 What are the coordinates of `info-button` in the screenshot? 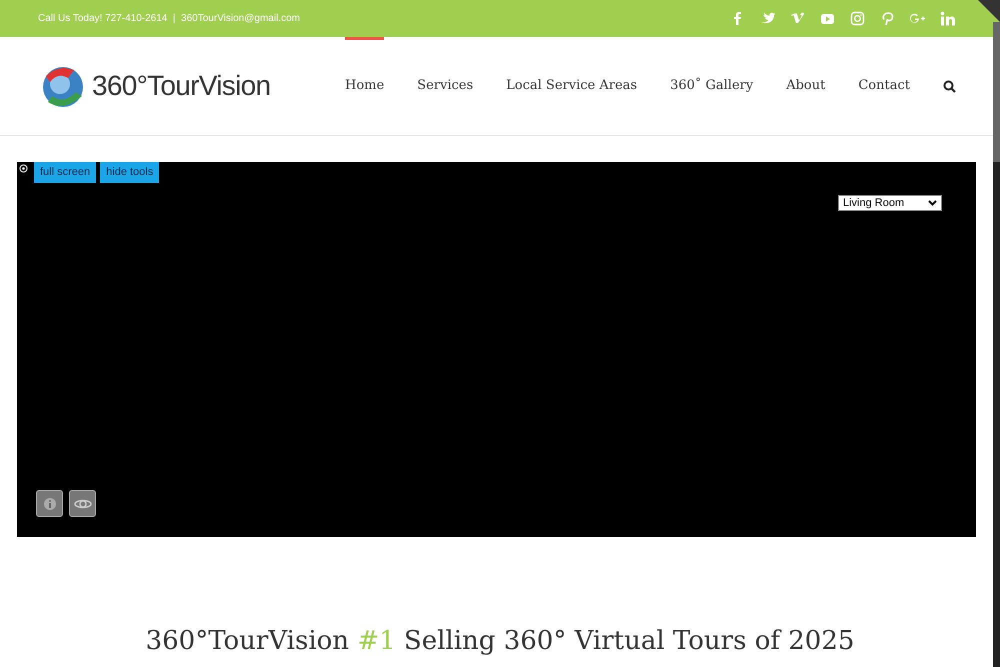 It's located at (49, 503).